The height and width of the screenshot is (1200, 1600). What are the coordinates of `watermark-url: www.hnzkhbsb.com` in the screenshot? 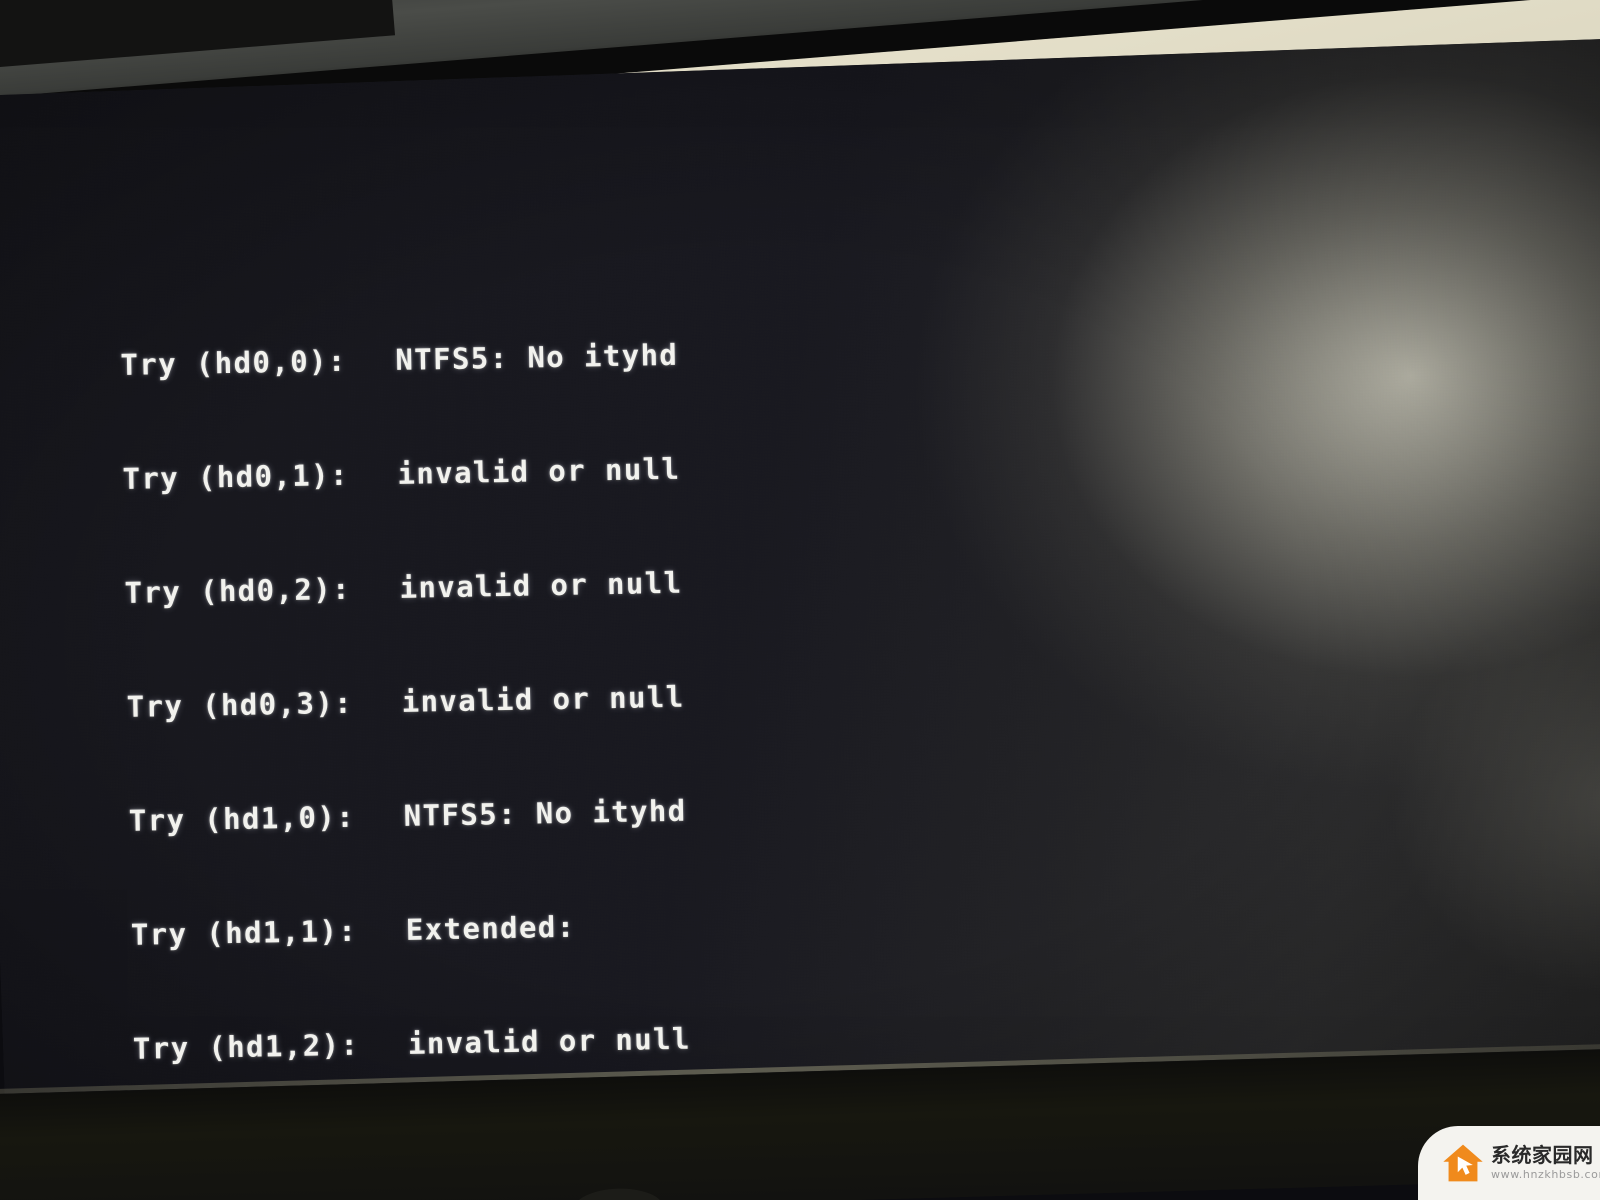 It's located at (1545, 1174).